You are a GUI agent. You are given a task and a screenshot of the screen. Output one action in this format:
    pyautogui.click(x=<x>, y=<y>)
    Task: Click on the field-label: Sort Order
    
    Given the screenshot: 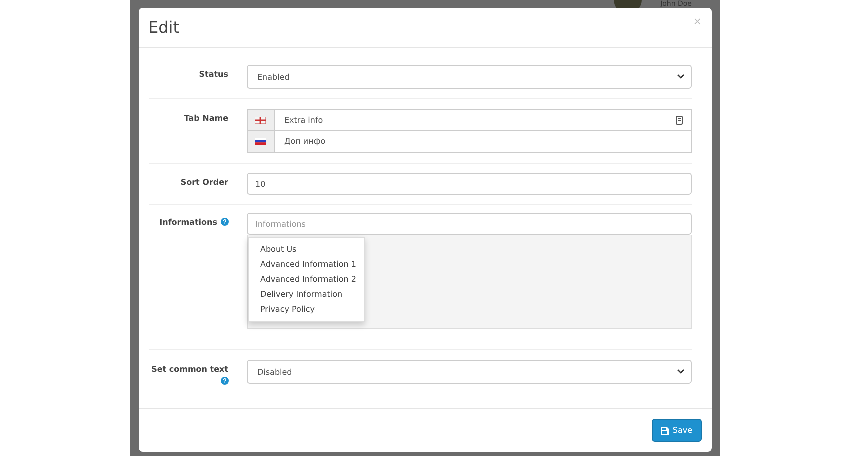 What is the action you would take?
    pyautogui.click(x=204, y=183)
    